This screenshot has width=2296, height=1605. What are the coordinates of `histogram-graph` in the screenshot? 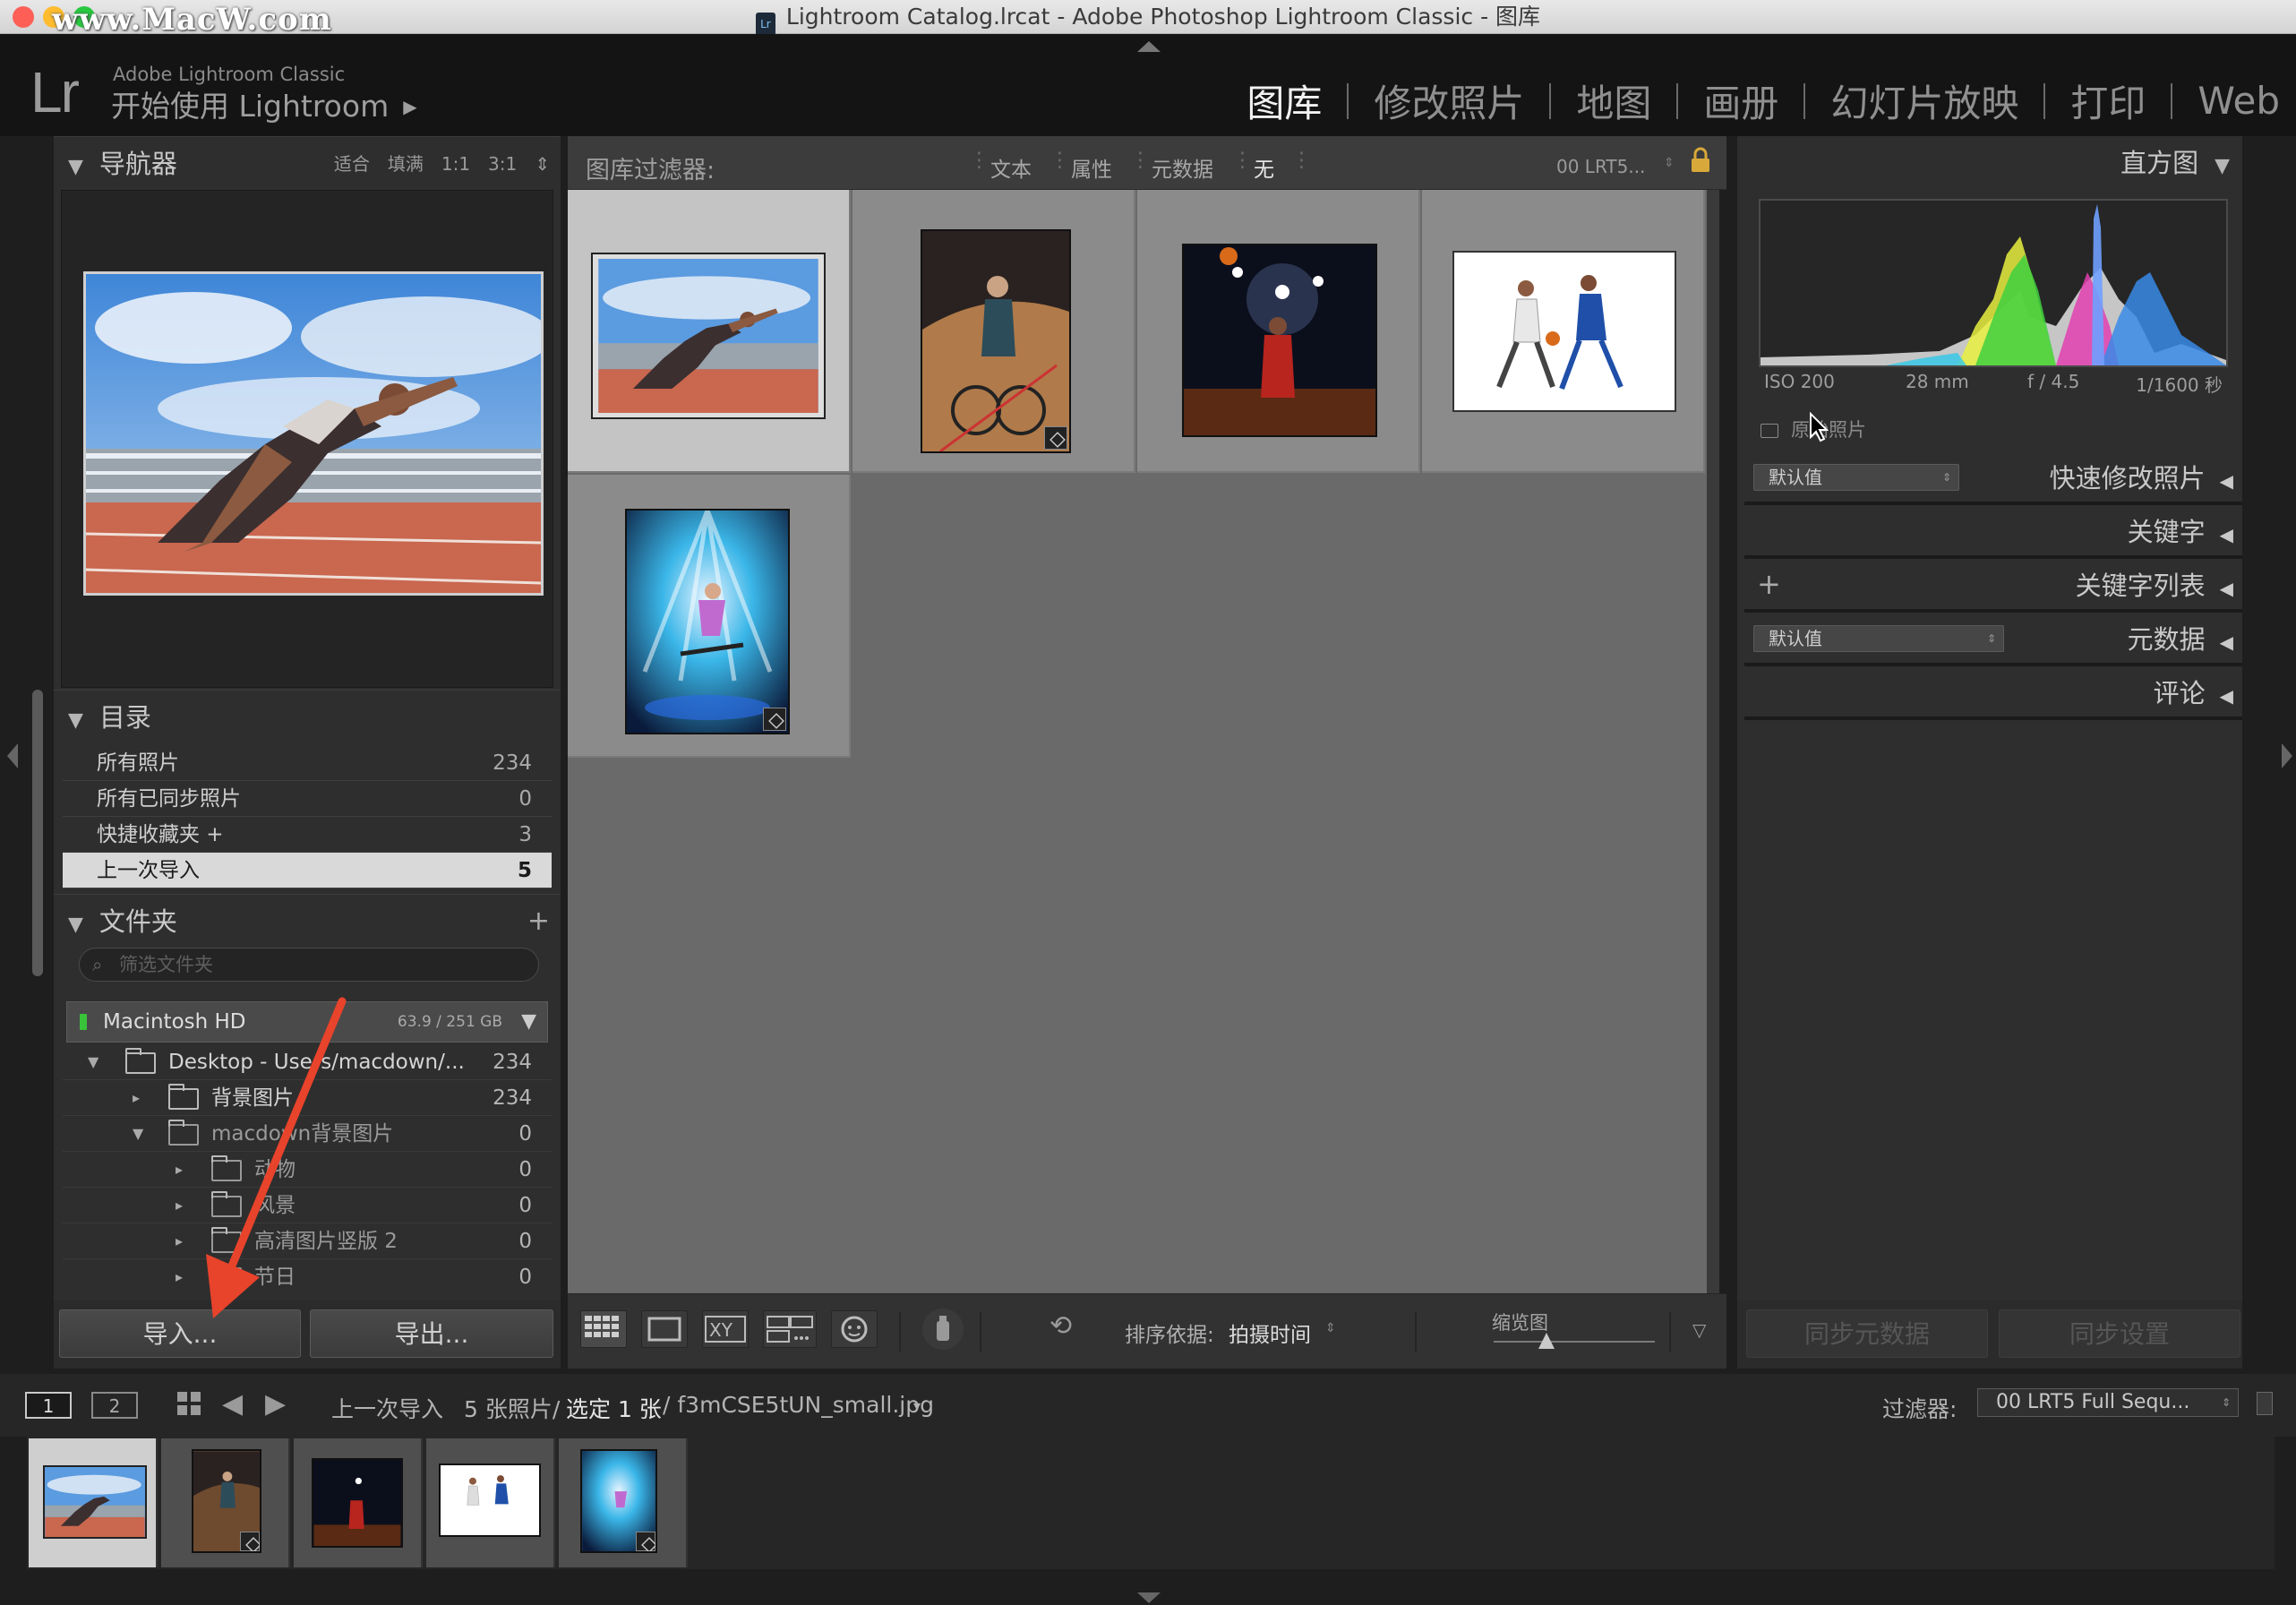 It's located at (1993, 283).